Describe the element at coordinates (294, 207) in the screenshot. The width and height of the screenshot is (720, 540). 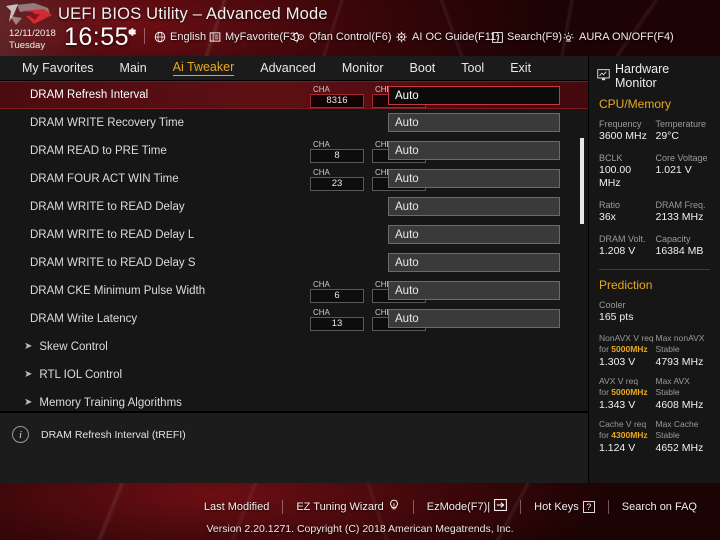
I see `settings-row: DRAM WRITE to READ Delay Auto` at that location.